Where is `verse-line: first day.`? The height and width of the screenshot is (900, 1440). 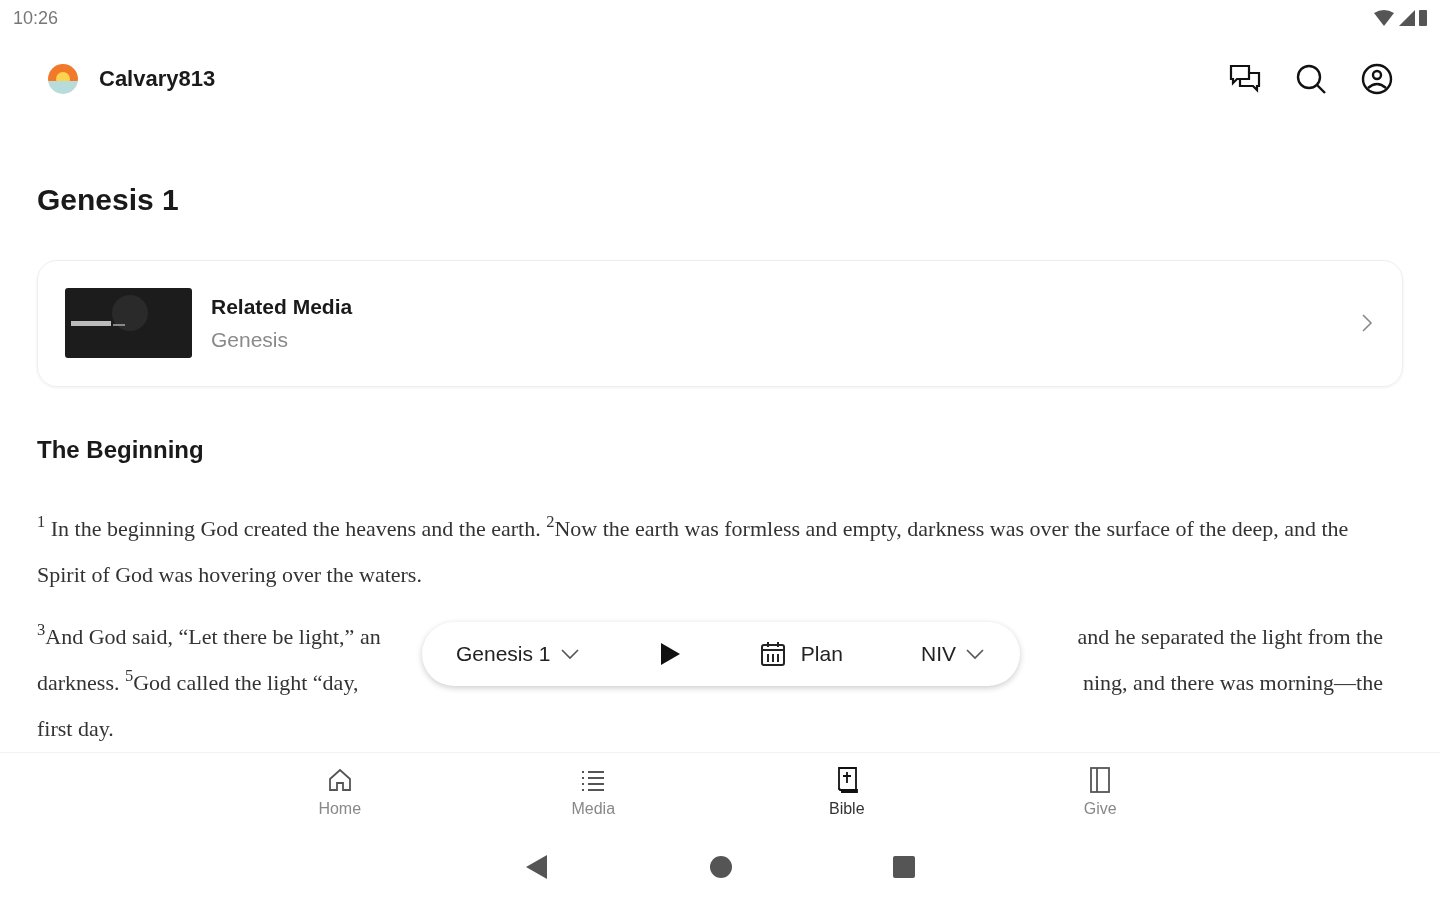 verse-line: first day. is located at coordinates (75, 728).